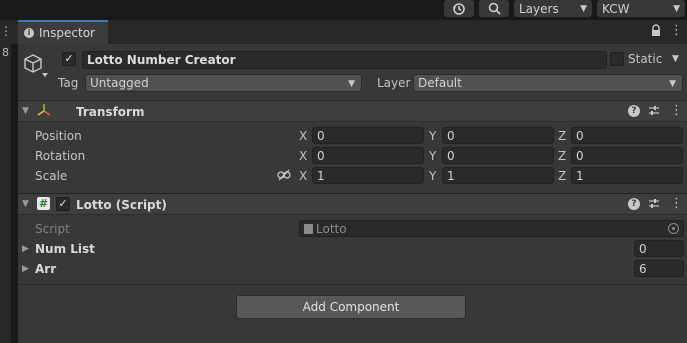 The image size is (687, 343). I want to click on layers-dropdown: Layers ▼, so click(553, 8).